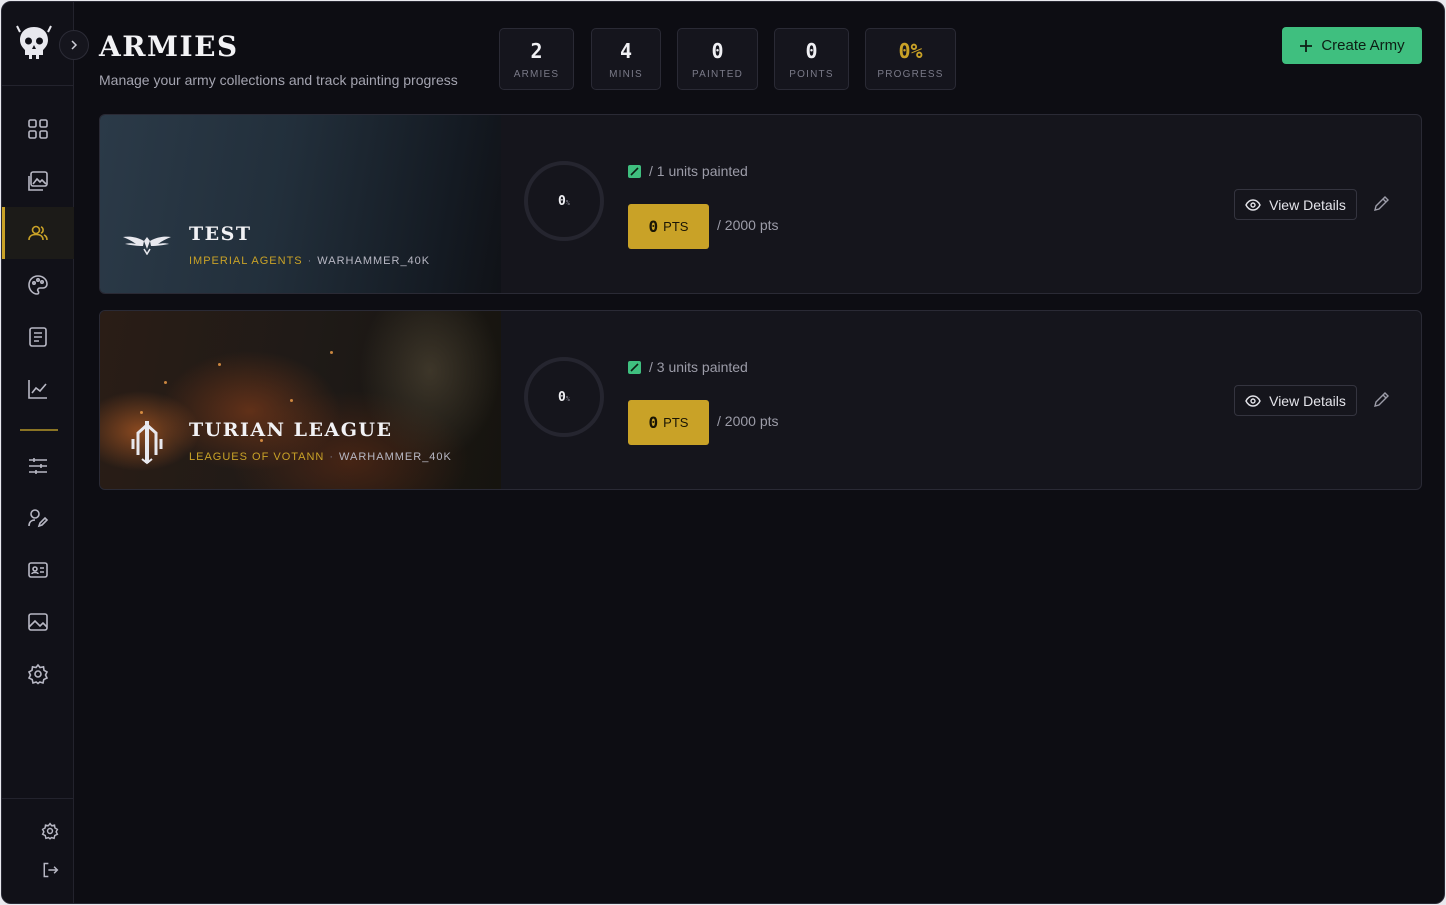 Image resolution: width=1446 pixels, height=905 pixels. I want to click on stat-armies: 2 ARMIES, so click(536, 59).